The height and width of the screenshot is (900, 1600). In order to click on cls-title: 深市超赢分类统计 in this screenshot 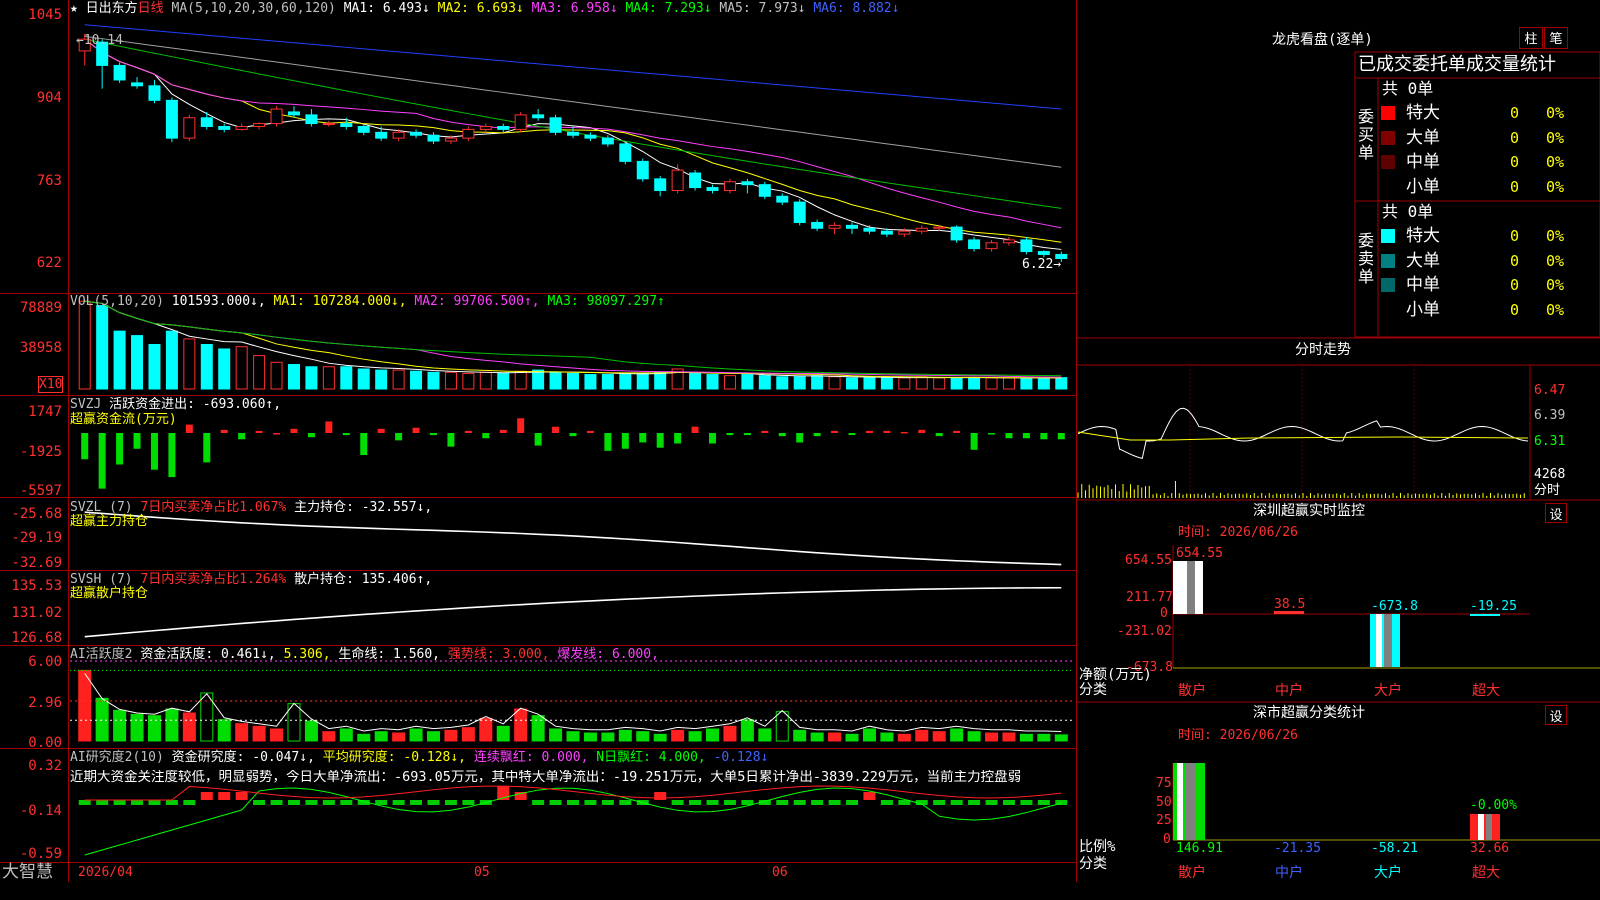, I will do `click(1309, 713)`.